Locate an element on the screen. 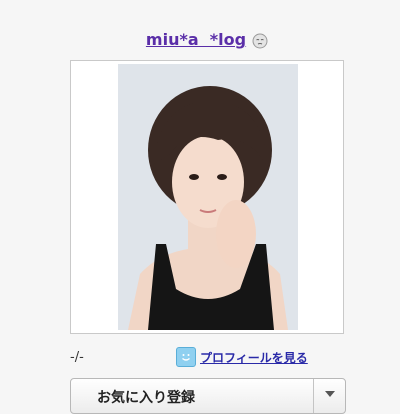  view-profile-link: プロフィールを見る is located at coordinates (242, 357).